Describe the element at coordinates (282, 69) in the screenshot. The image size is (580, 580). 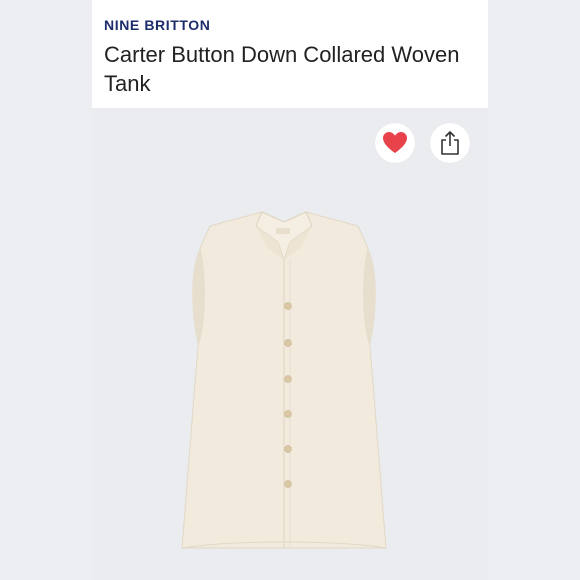
I see `product-title: Carter Button Down Collared Woven Tank` at that location.